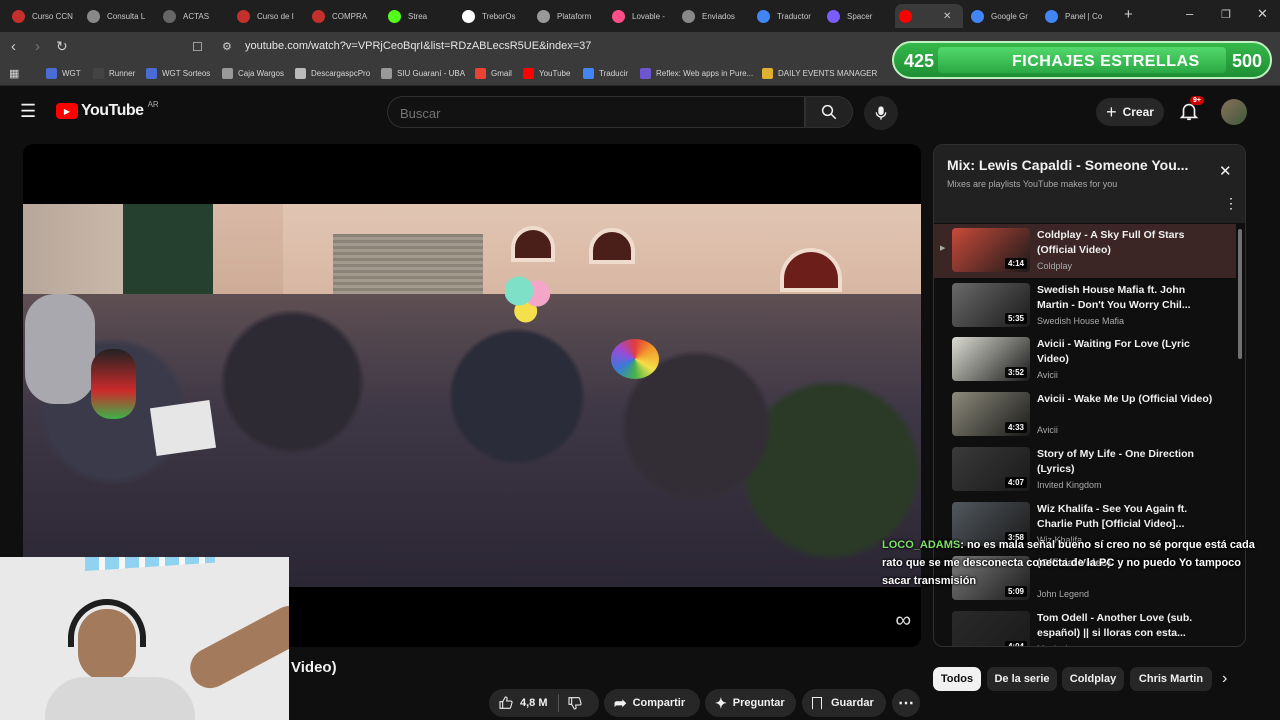 Image resolution: width=1280 pixels, height=720 pixels. Describe the element at coordinates (493, 16) in the screenshot. I see `browser-tab: TreborOs` at that location.